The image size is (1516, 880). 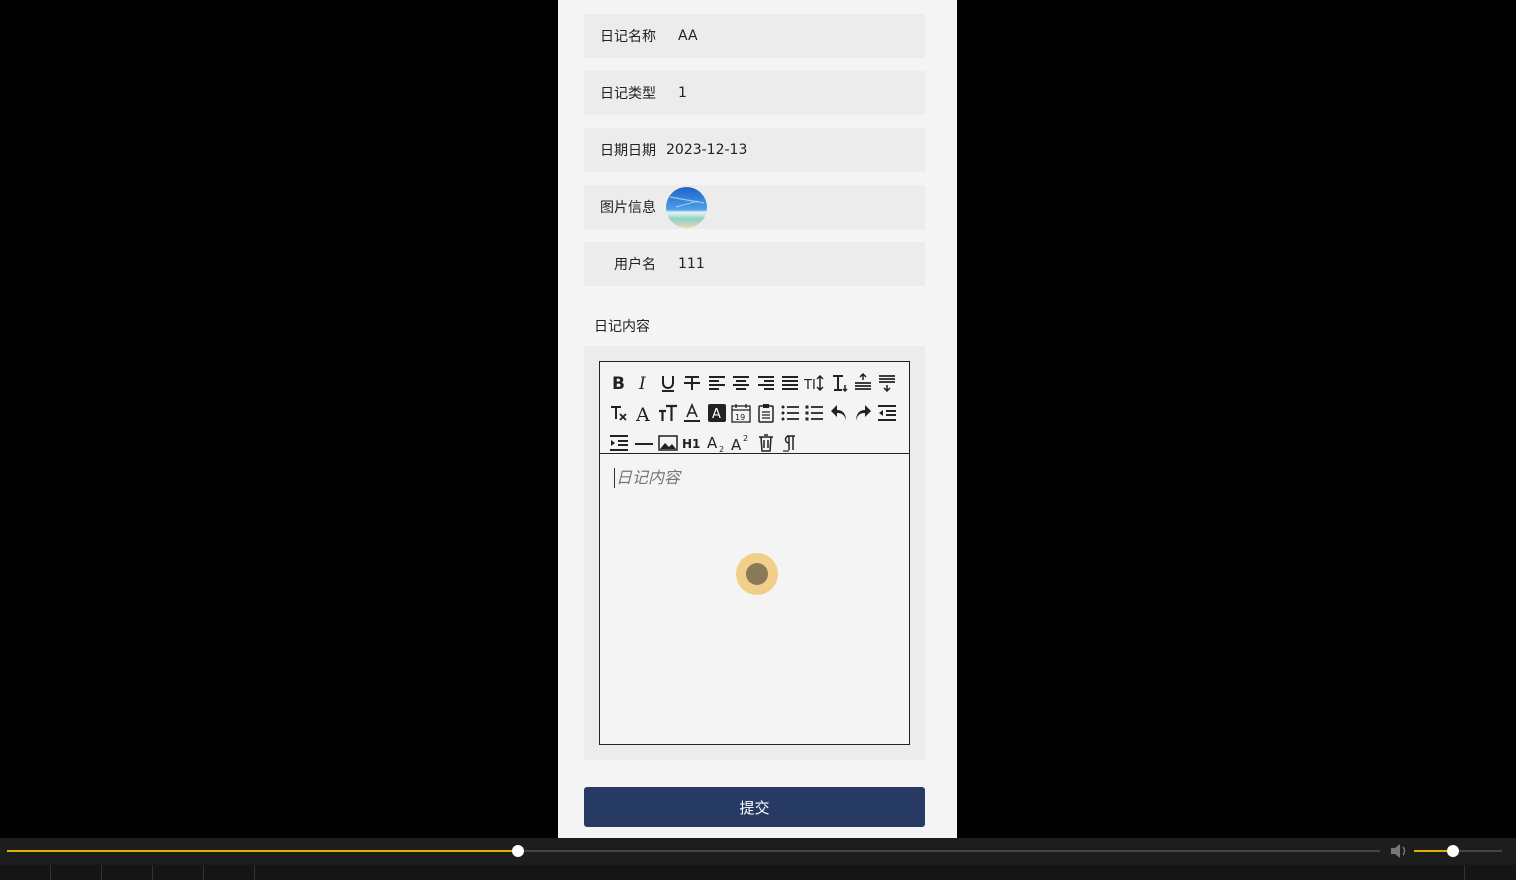 I want to click on redo-icon, so click(x=863, y=413).